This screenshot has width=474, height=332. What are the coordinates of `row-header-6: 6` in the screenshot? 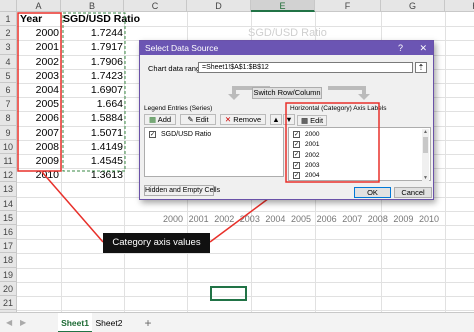 It's located at (8, 90).